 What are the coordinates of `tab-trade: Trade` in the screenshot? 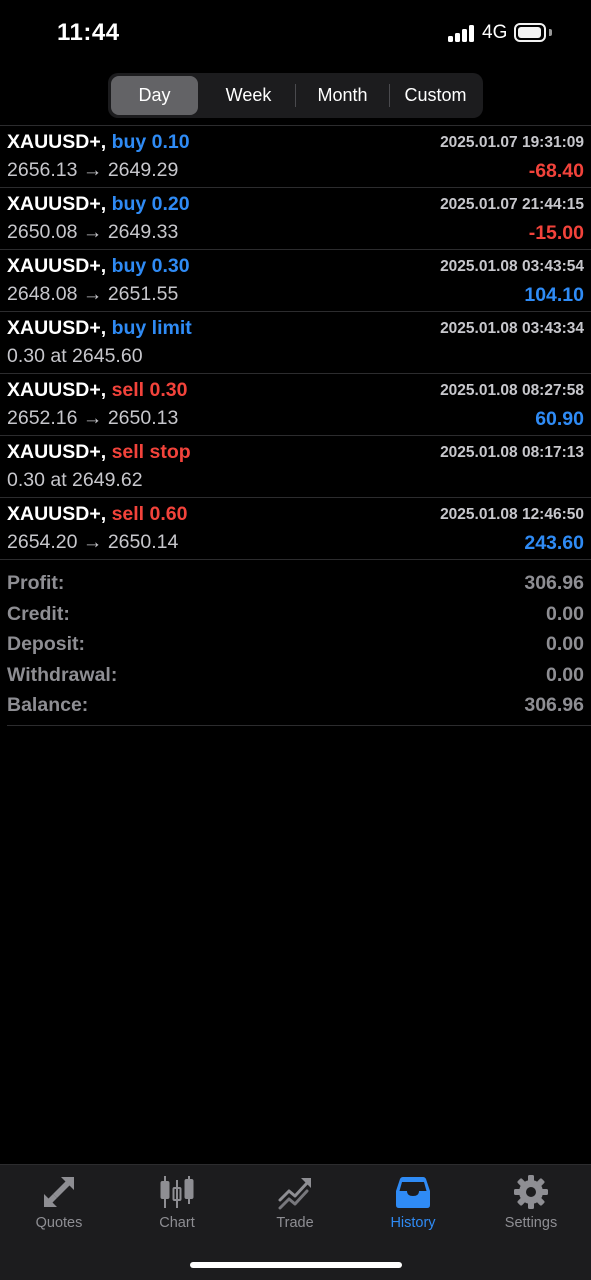 It's located at (295, 1200).